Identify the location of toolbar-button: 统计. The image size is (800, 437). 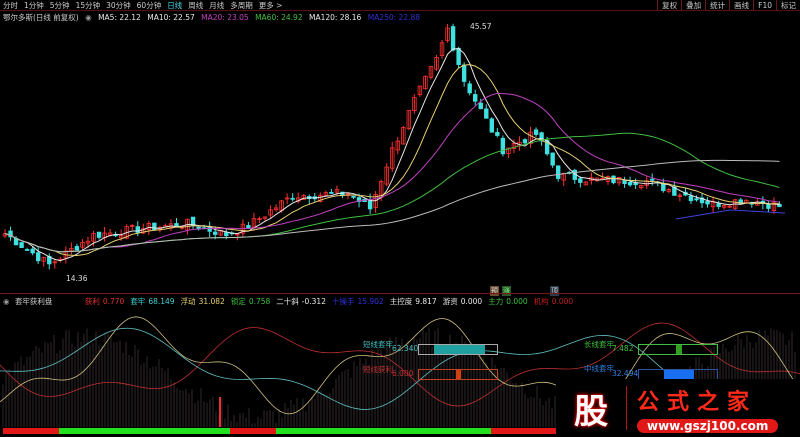
(717, 5).